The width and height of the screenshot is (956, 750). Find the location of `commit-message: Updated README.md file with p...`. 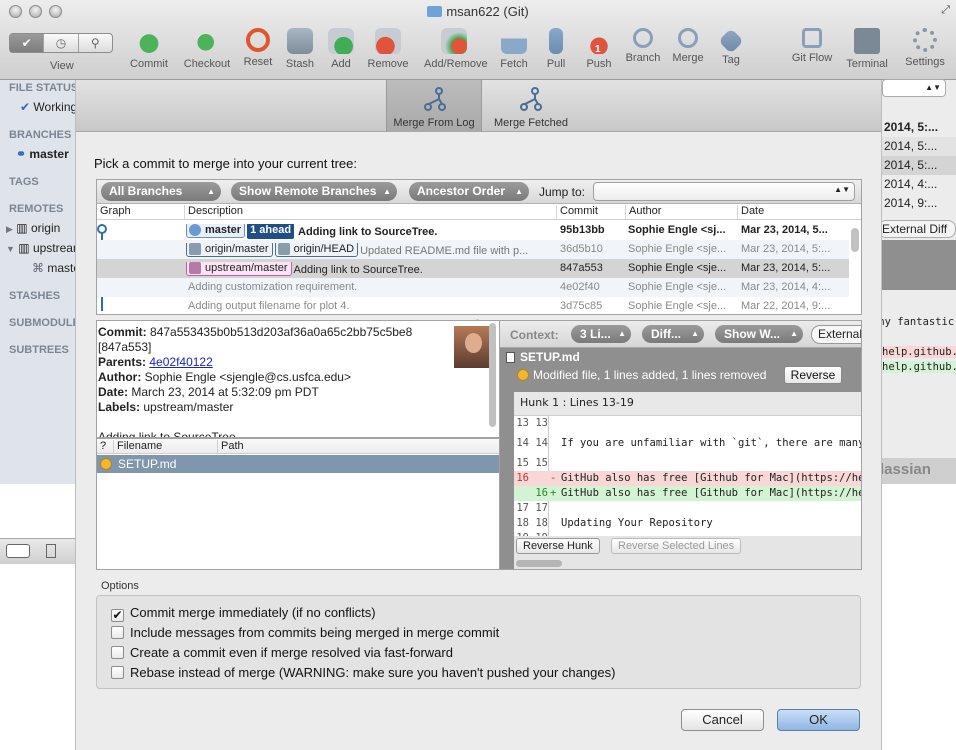

commit-message: Updated README.md file with p... is located at coordinates (444, 251).